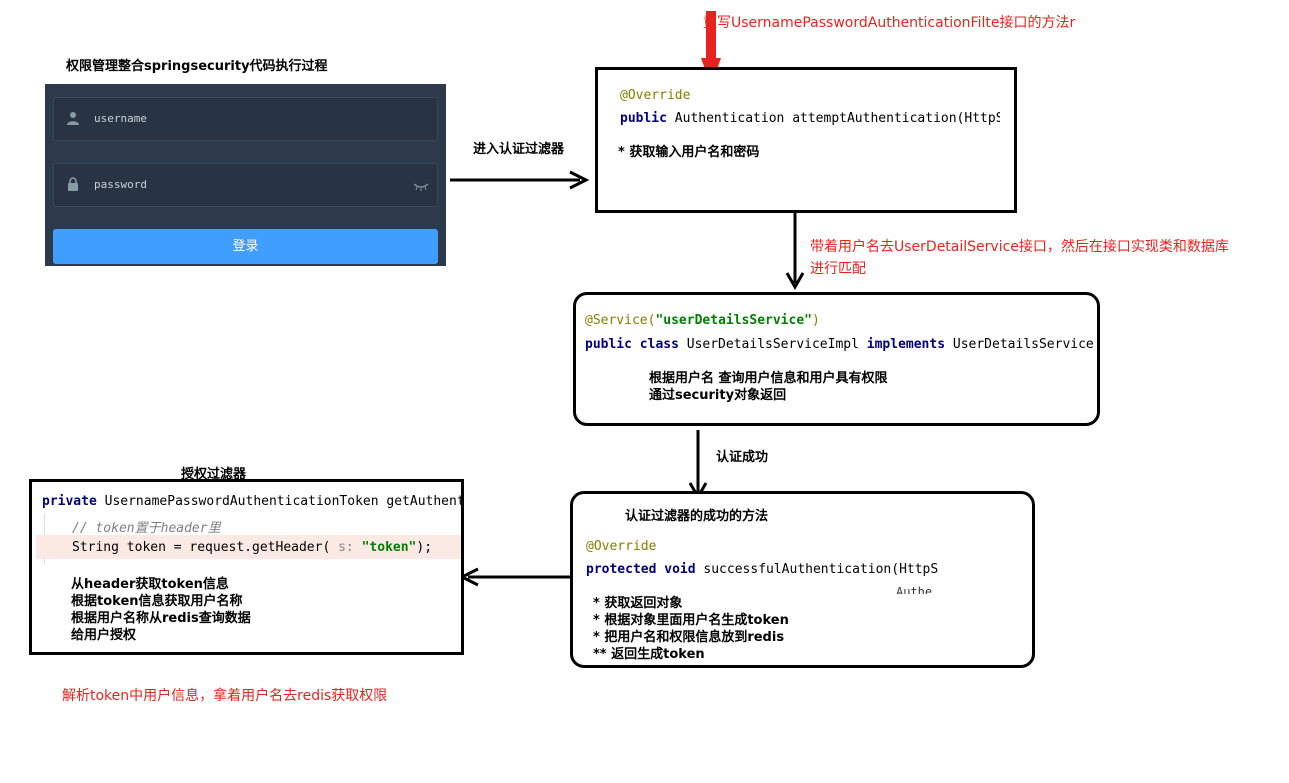 The height and width of the screenshot is (783, 1289). Describe the element at coordinates (632, 344) in the screenshot. I see `public-class-keyword: public class` at that location.